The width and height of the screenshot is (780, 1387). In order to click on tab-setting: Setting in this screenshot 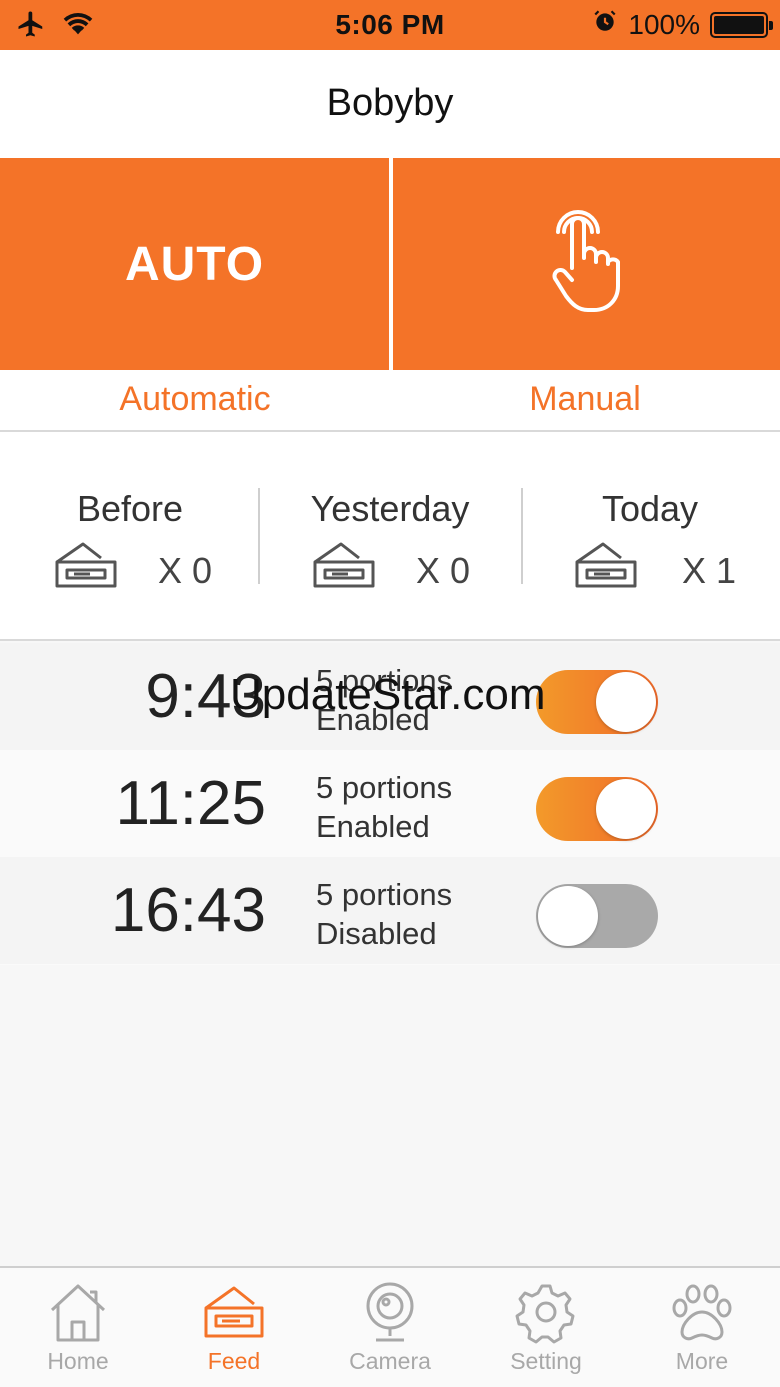, I will do `click(546, 1328)`.